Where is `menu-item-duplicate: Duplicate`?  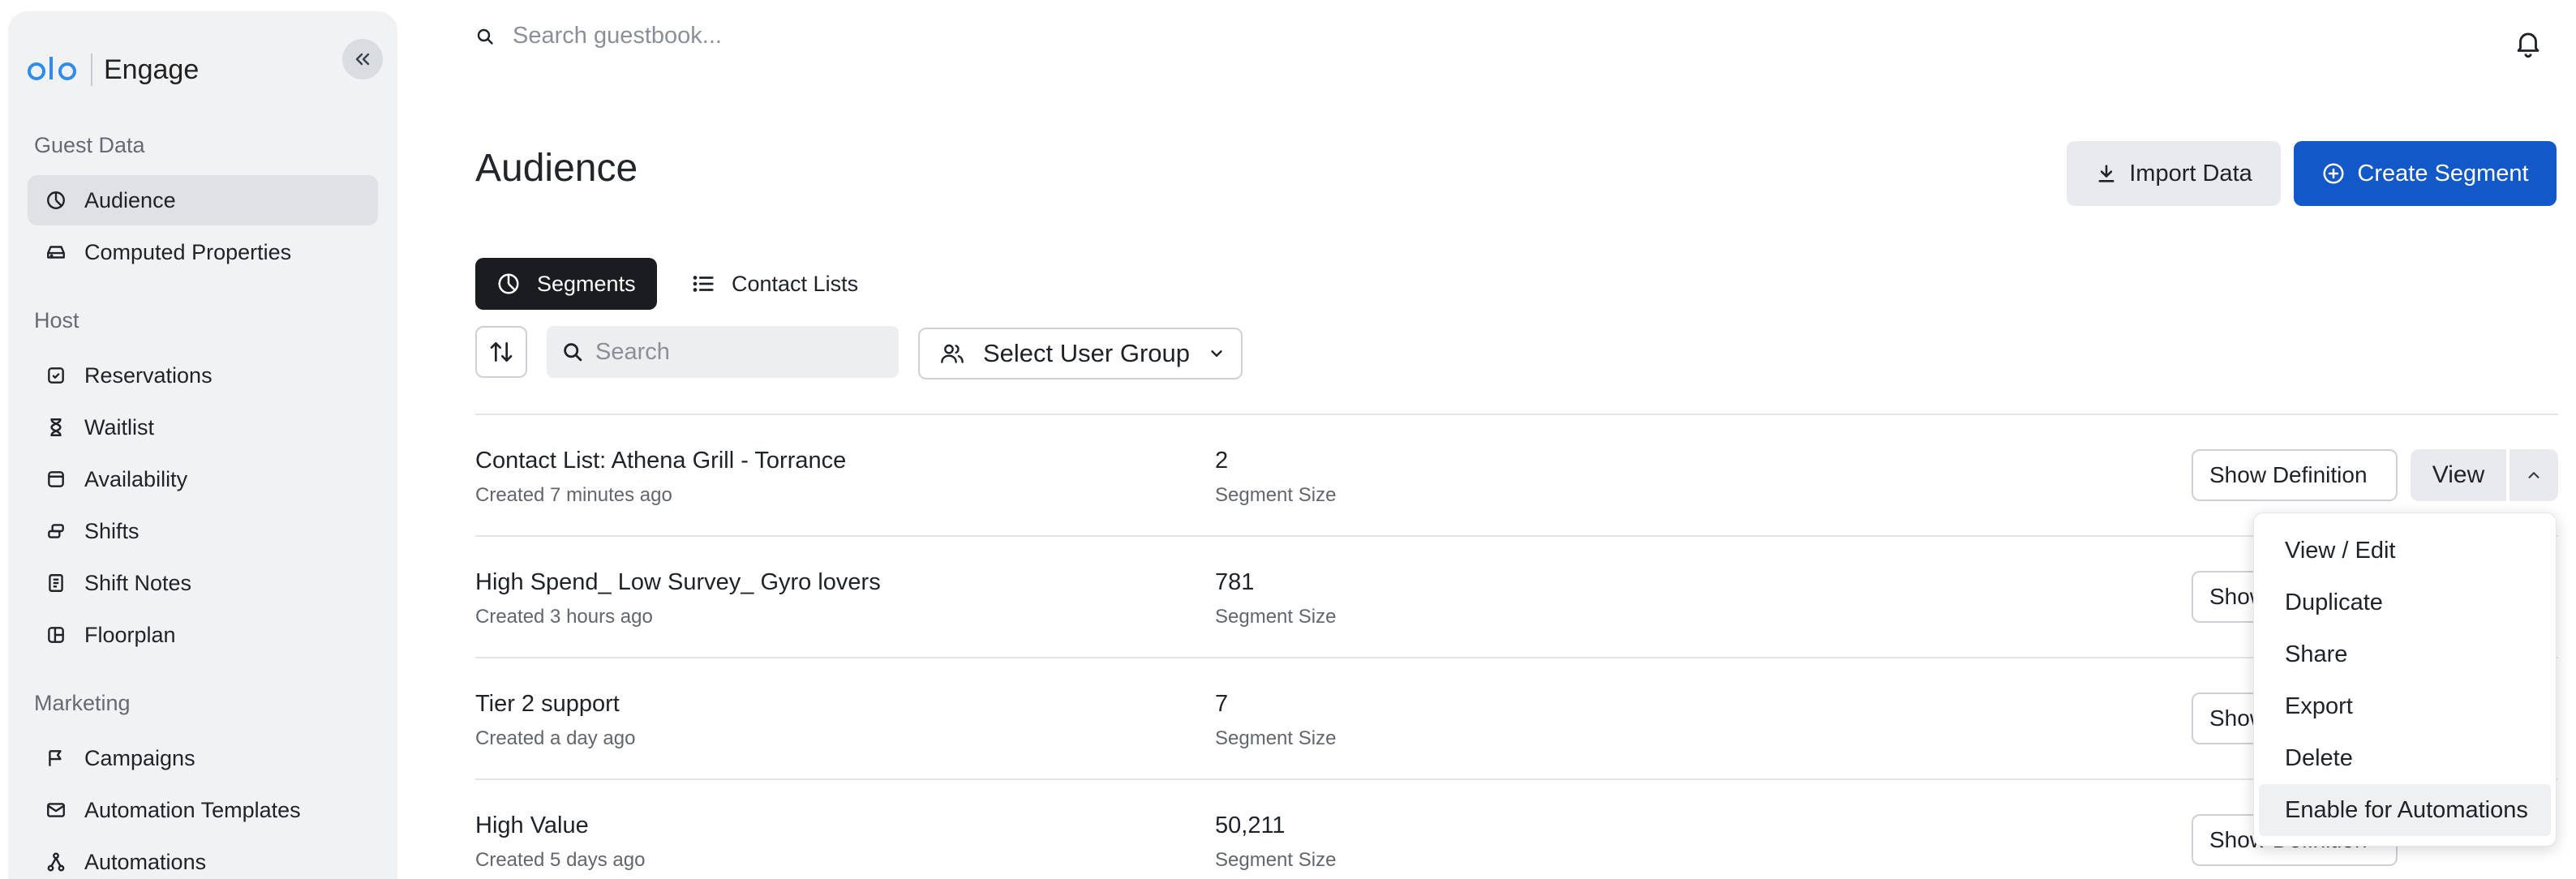 menu-item-duplicate: Duplicate is located at coordinates (2405, 602).